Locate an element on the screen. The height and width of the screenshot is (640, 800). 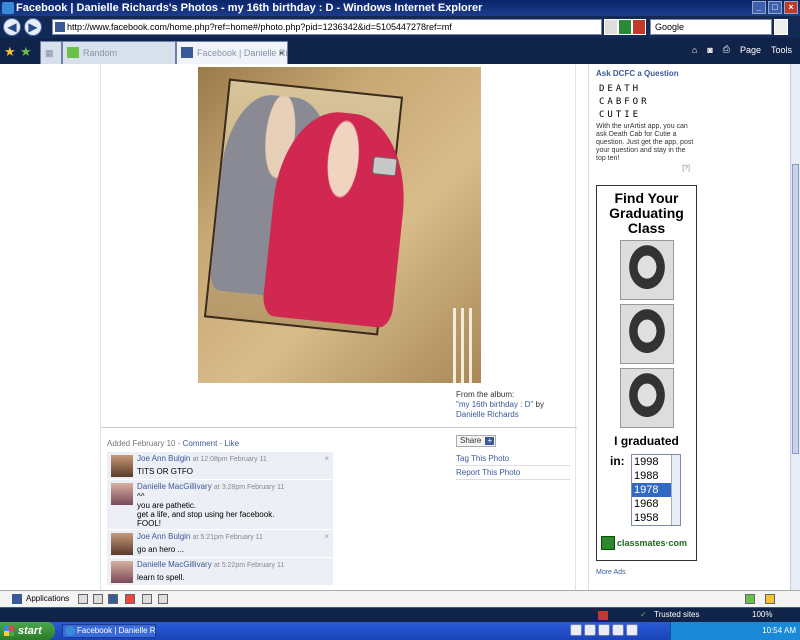
facebook-icon is located at coordinates (17, 599).